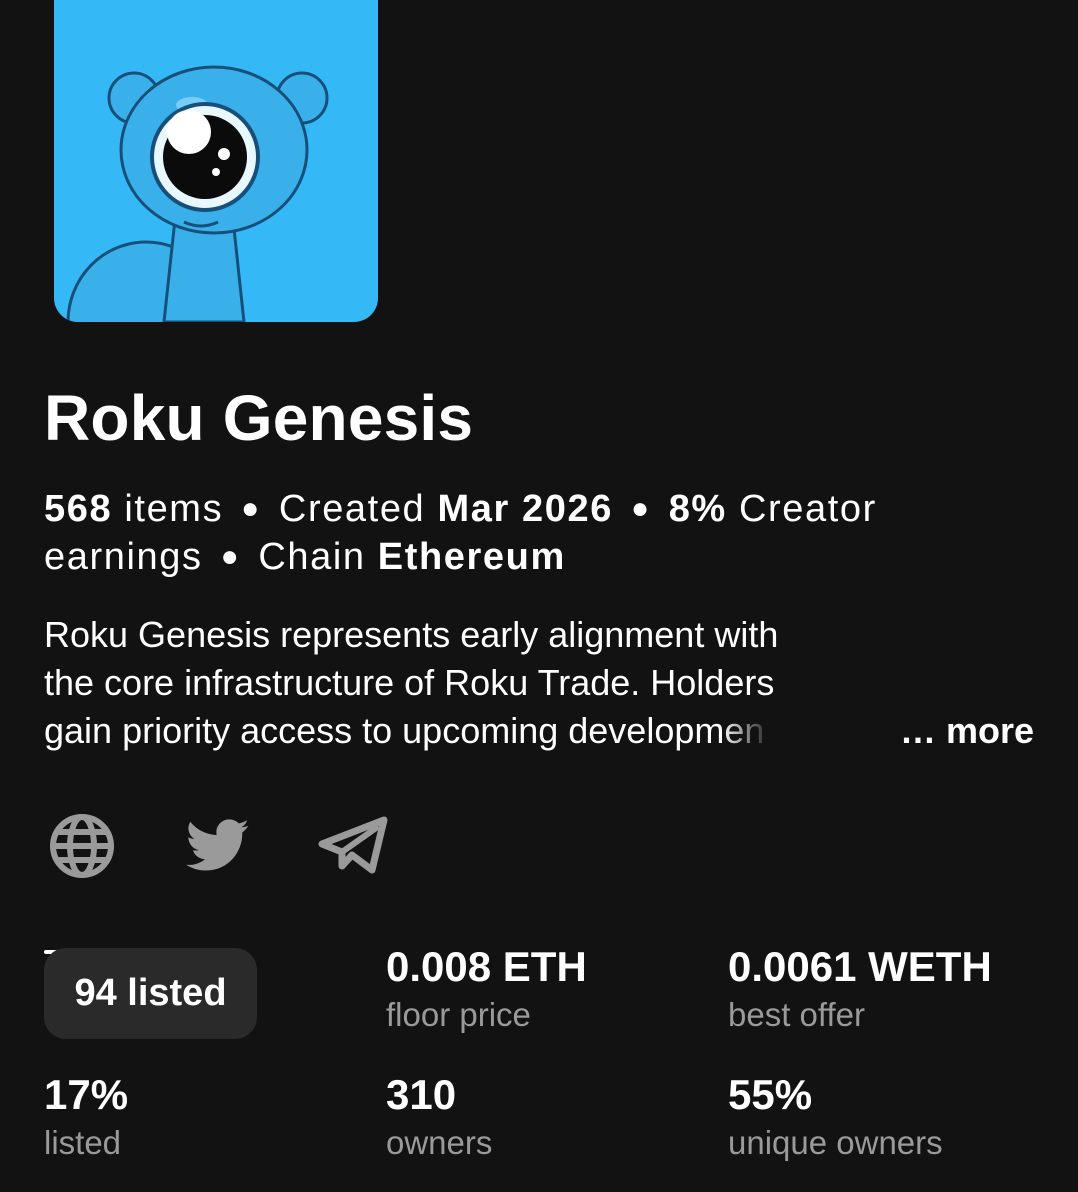 The width and height of the screenshot is (1078, 1192). I want to click on owners-stat: 310 owners, so click(439, 1117).